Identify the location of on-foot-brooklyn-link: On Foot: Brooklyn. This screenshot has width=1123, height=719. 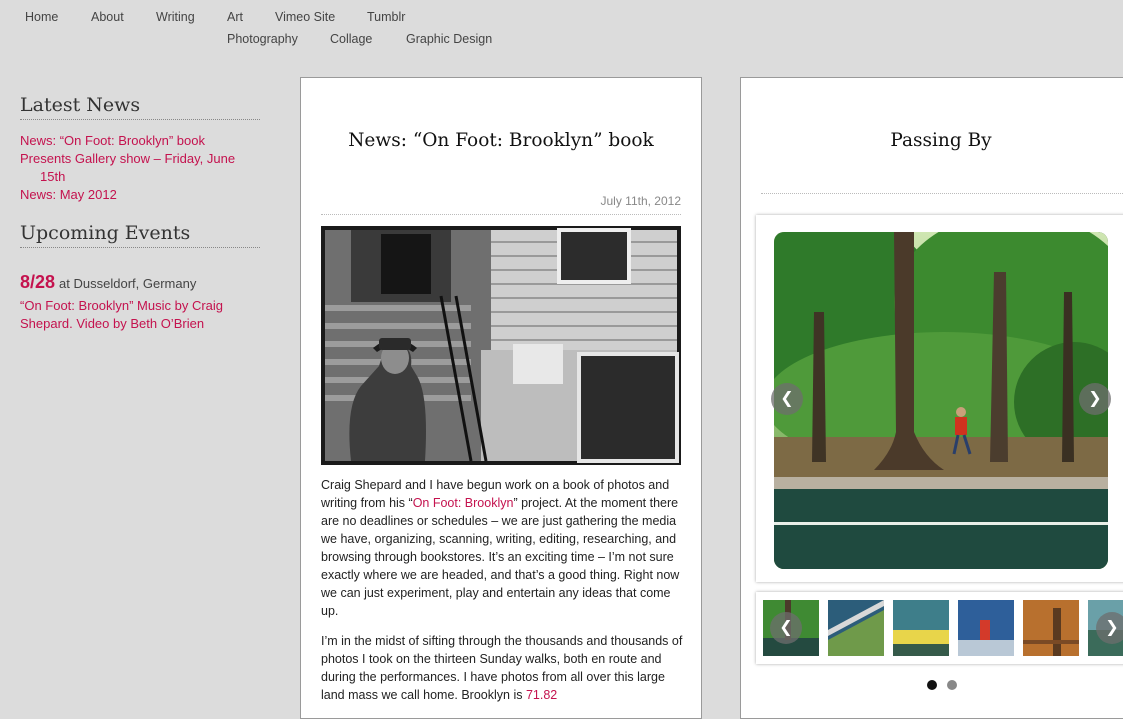
(463, 503).